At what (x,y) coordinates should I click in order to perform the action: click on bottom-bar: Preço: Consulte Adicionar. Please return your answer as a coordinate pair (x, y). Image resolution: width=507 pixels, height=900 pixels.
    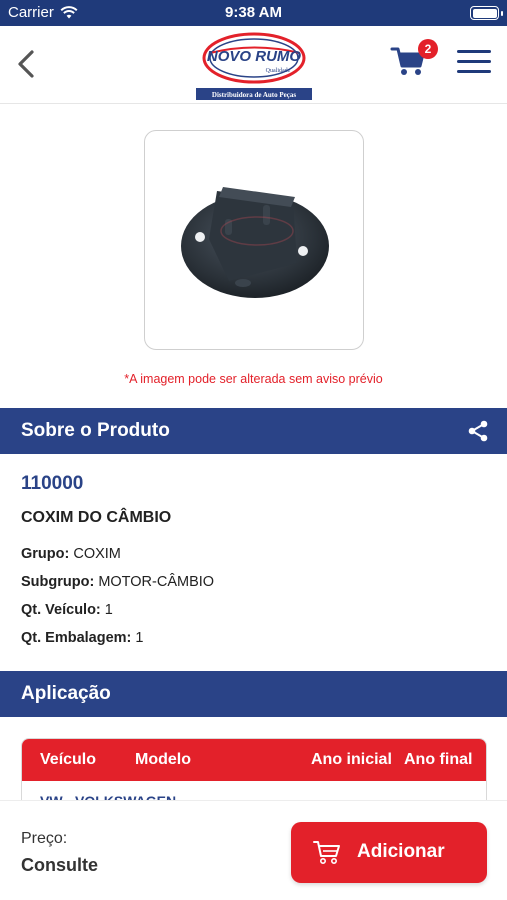
    Looking at the image, I should click on (253, 850).